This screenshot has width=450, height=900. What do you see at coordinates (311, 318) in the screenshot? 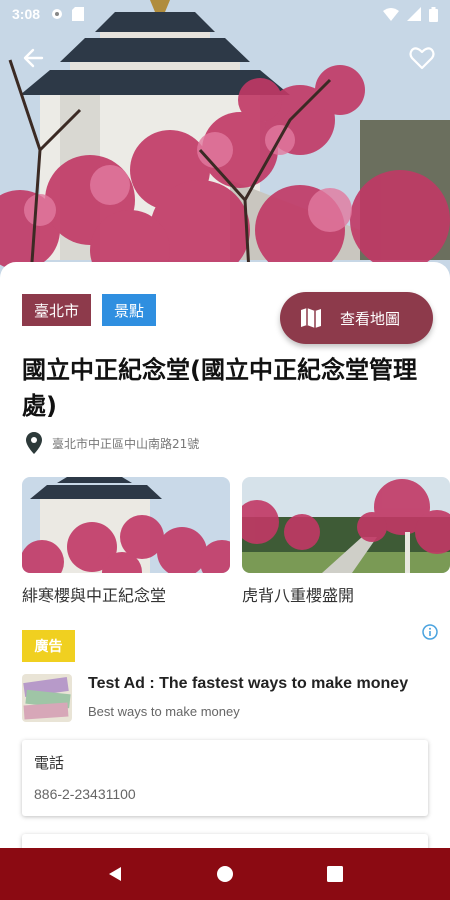
I see `map-icon` at bounding box center [311, 318].